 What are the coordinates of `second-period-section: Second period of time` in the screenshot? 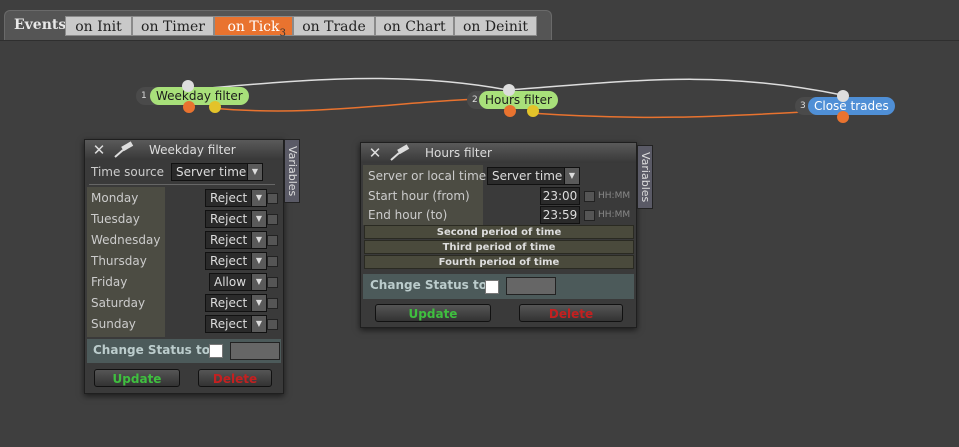 It's located at (499, 232).